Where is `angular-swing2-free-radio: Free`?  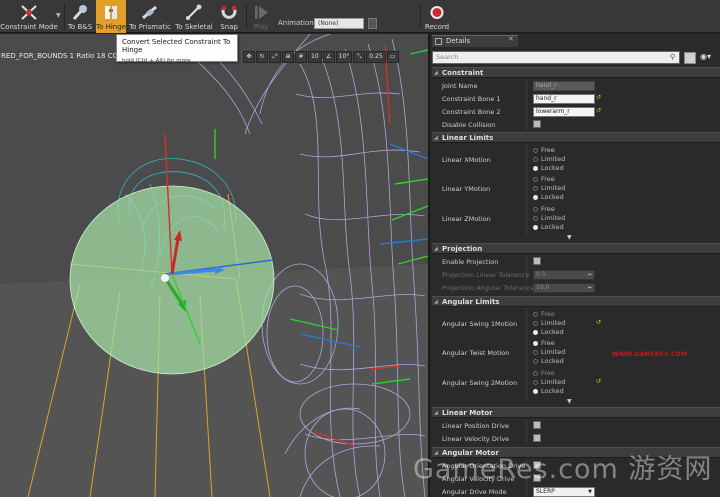
angular-swing2-free-radio: Free is located at coordinates (544, 373).